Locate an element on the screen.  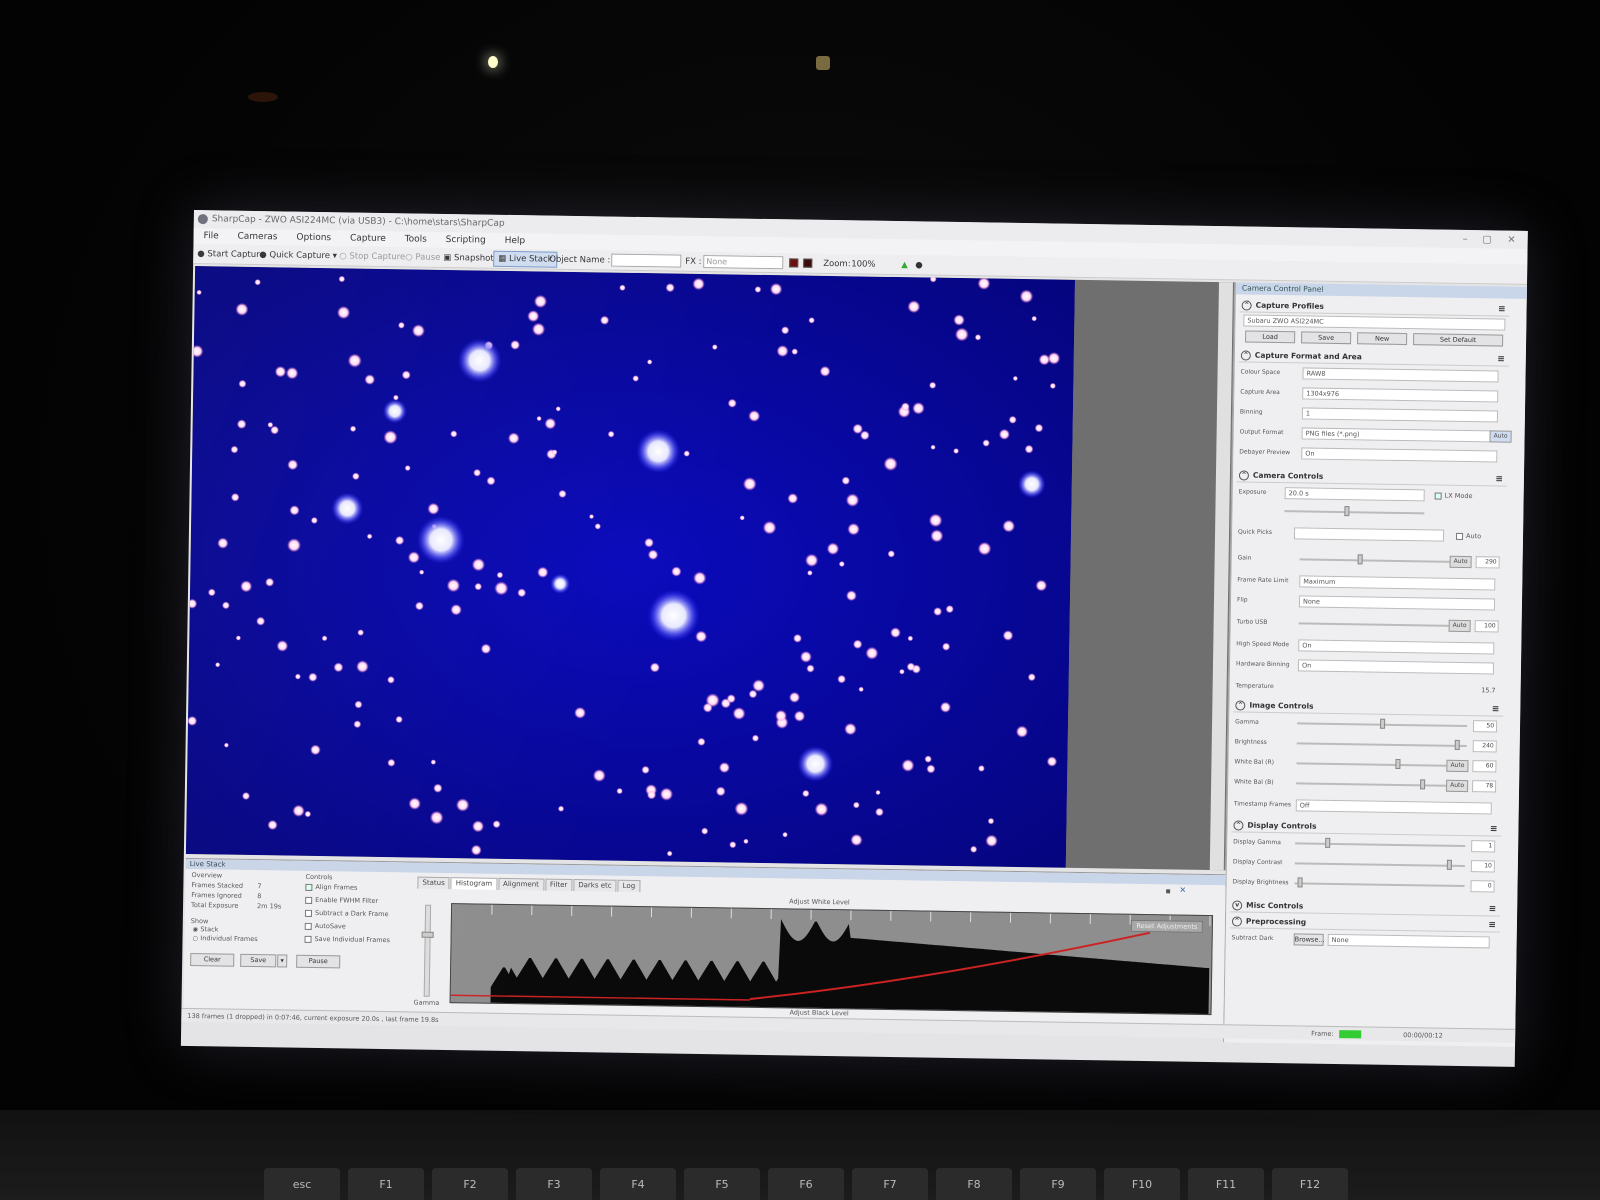
zoom-select: 100% is located at coordinates (863, 264).